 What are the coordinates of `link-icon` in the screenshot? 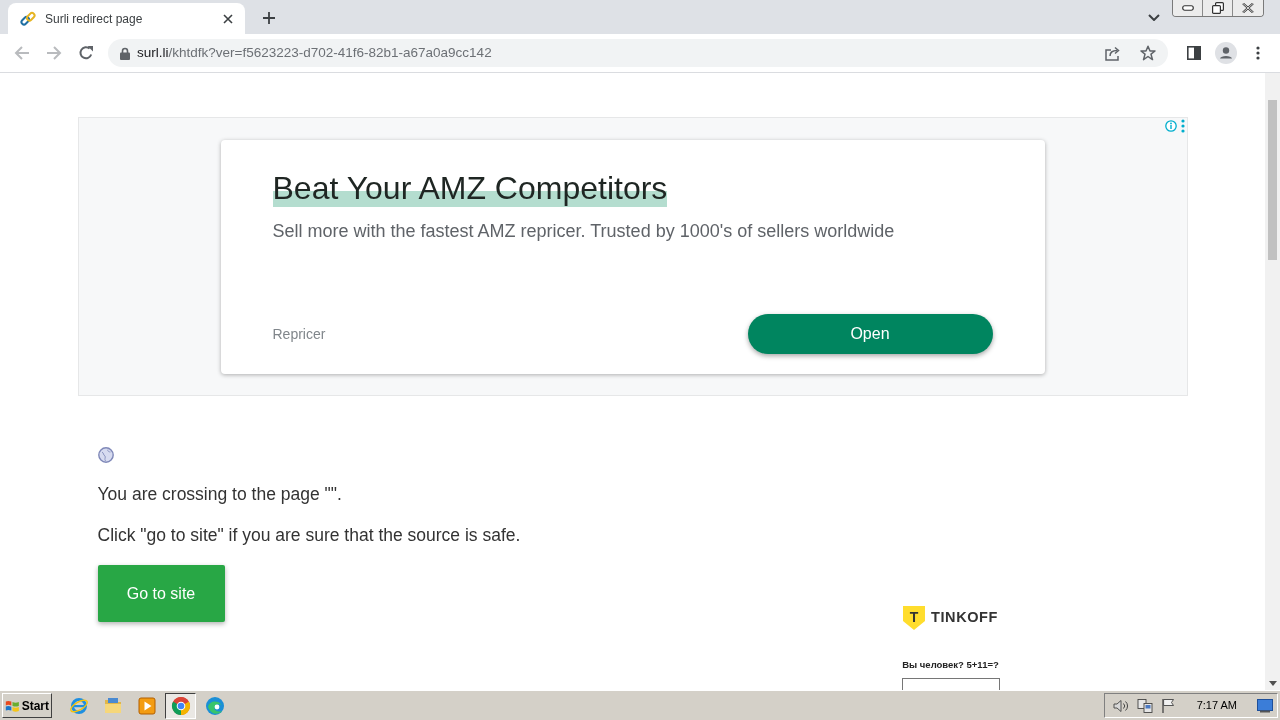 It's located at (28, 18).